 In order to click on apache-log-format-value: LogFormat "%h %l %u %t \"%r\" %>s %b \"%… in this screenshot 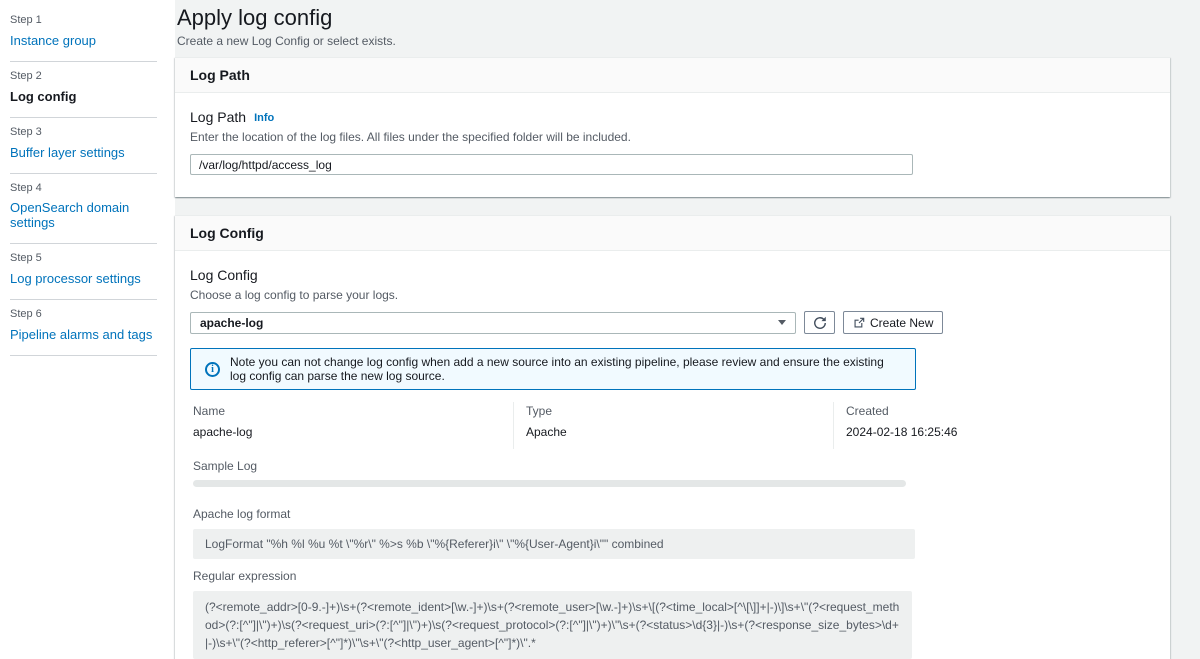, I will do `click(554, 544)`.